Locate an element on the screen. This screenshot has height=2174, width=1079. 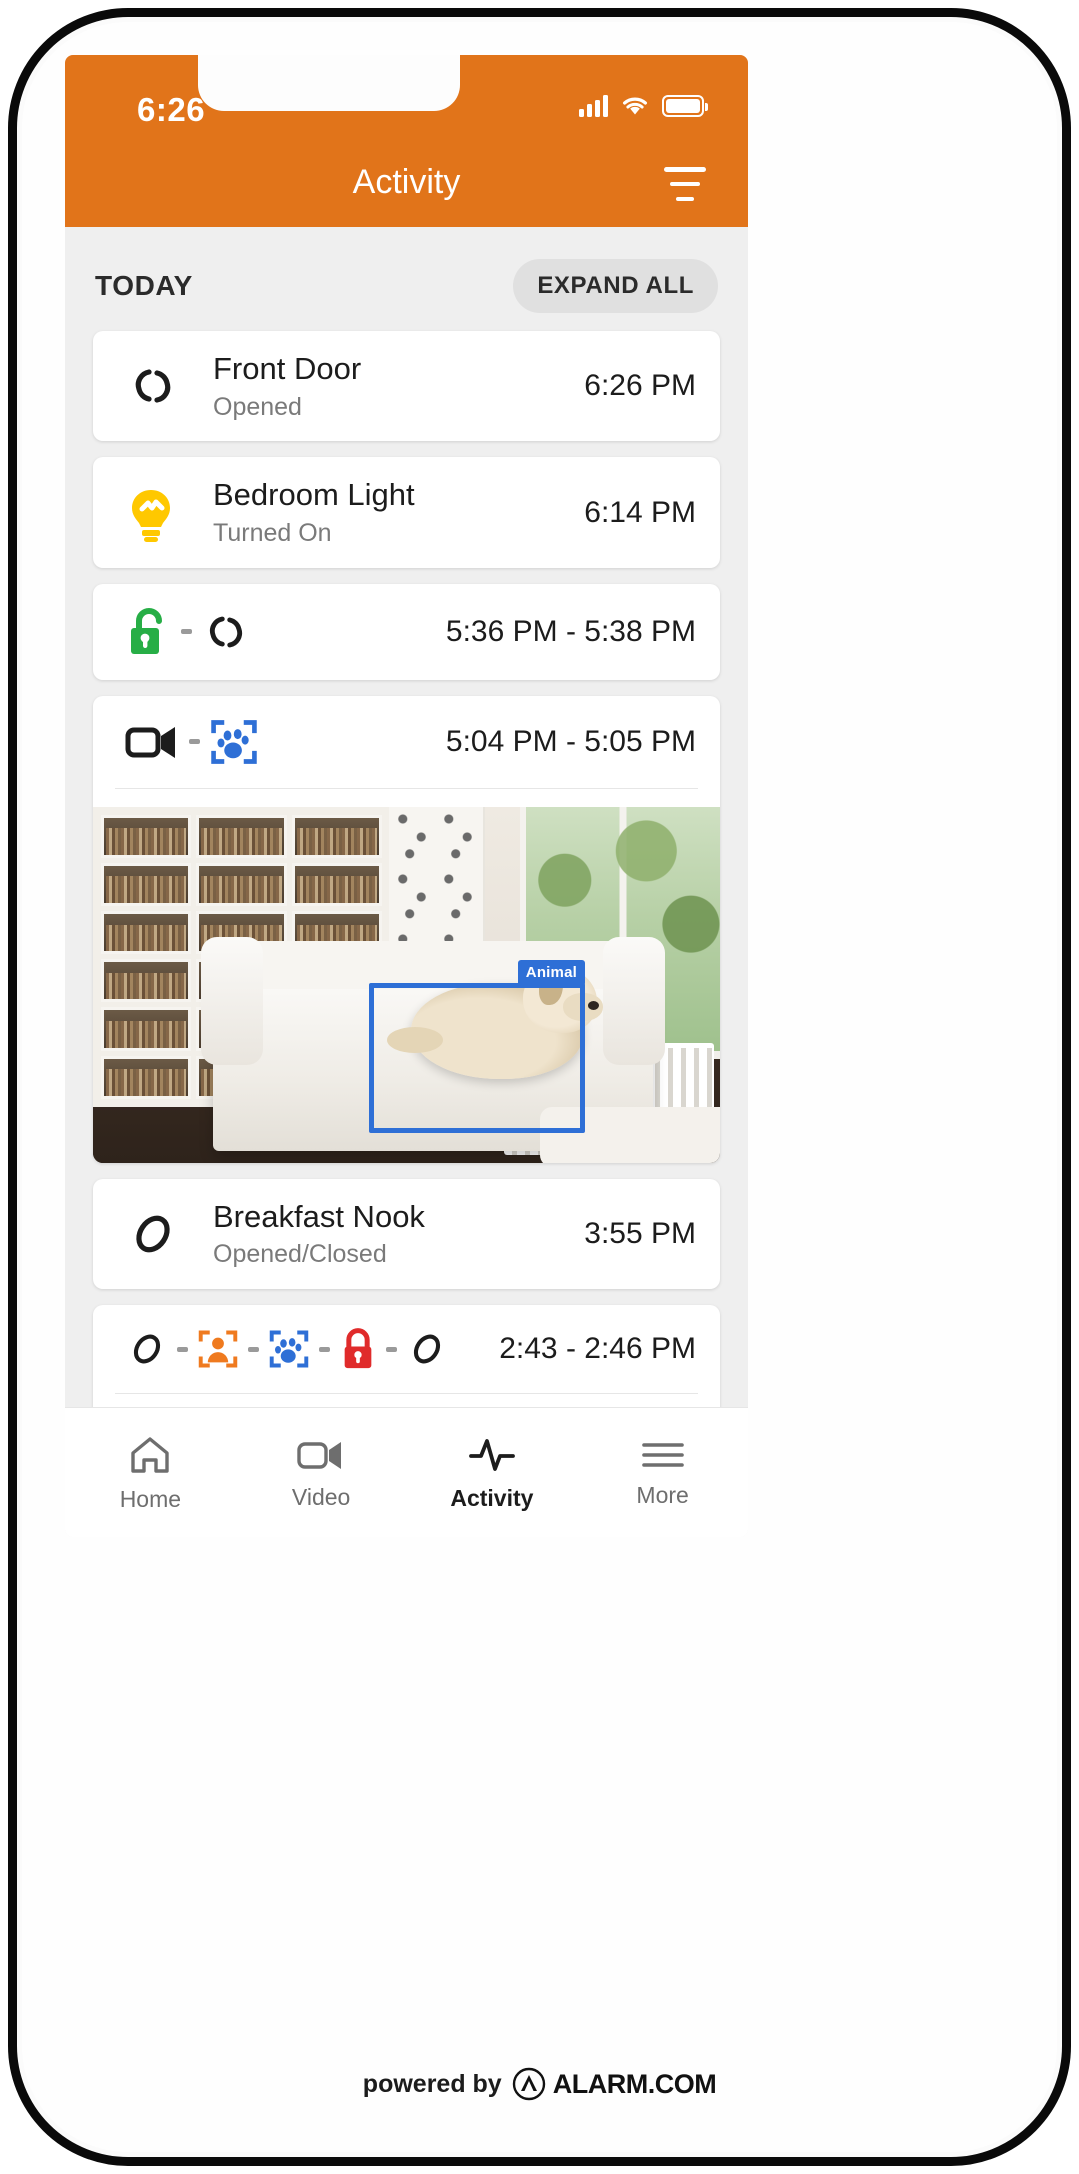
activity-card-breakfast-nook: Breakfast Nook Opened/Closed 3:55 PM is located at coordinates (406, 1234).